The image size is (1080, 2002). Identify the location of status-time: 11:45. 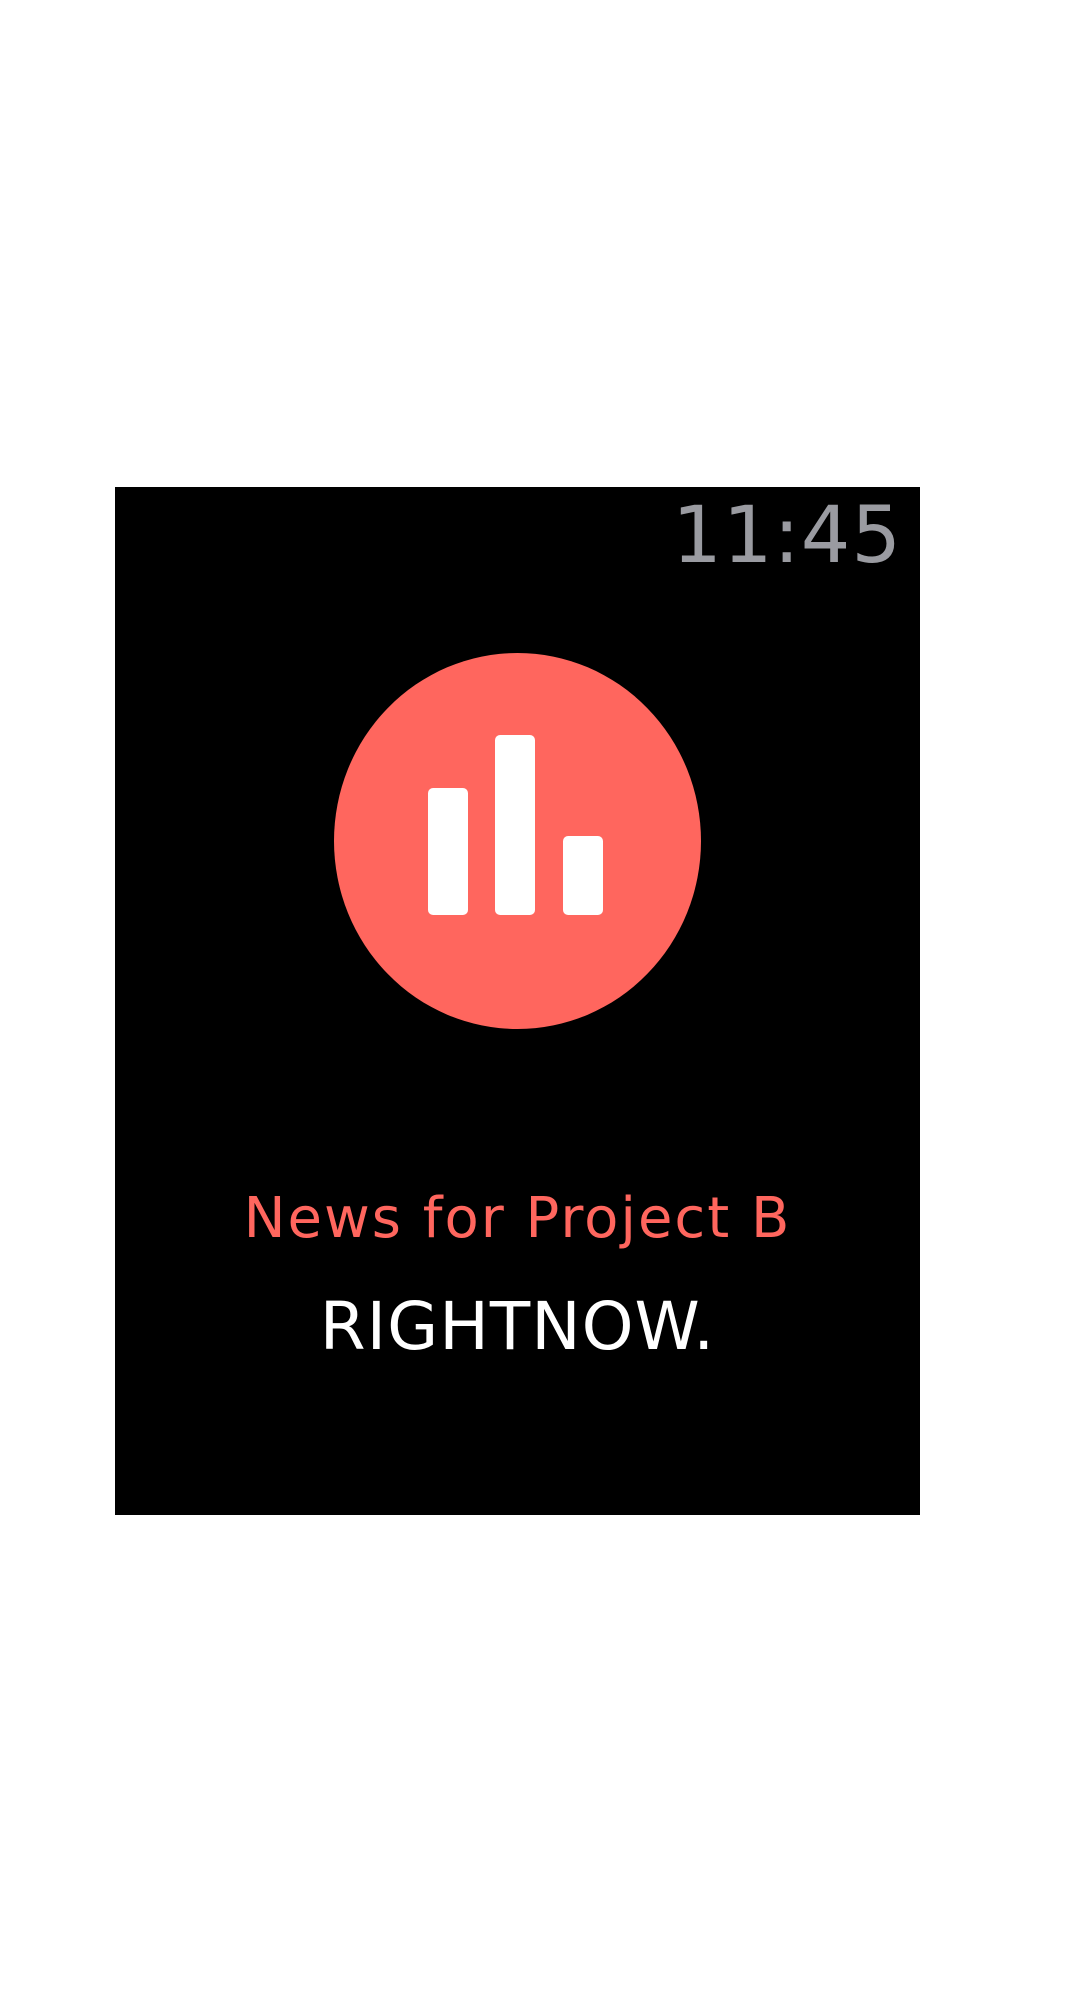
(787, 536).